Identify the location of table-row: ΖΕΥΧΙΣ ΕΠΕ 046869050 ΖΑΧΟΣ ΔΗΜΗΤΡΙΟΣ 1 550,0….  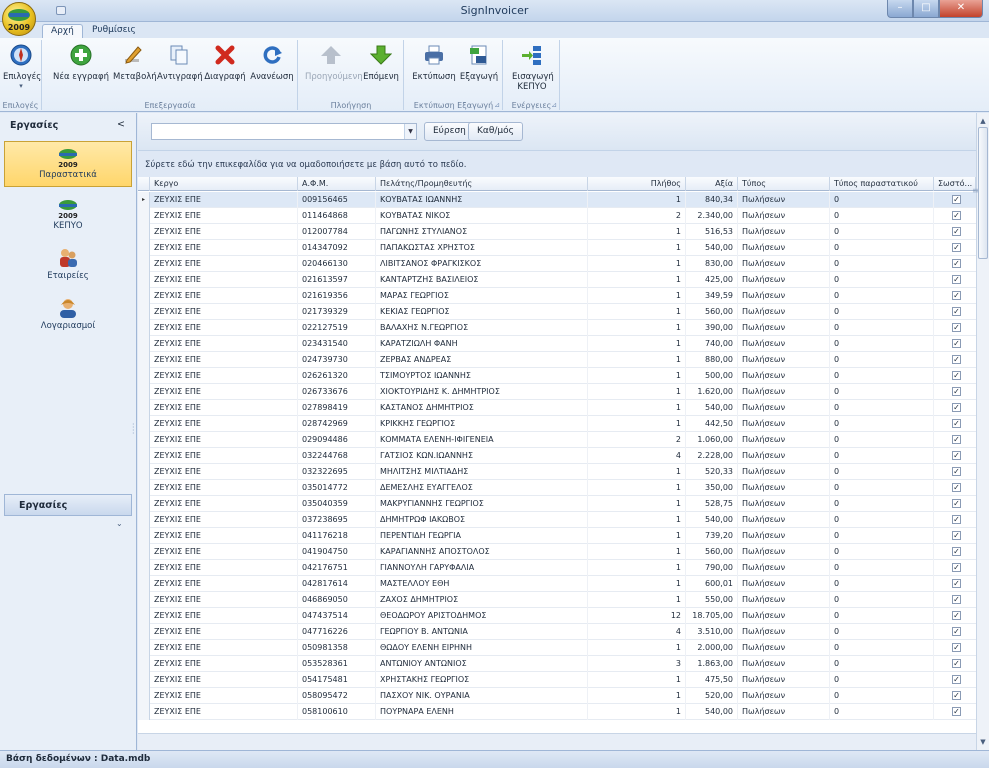
(557, 600).